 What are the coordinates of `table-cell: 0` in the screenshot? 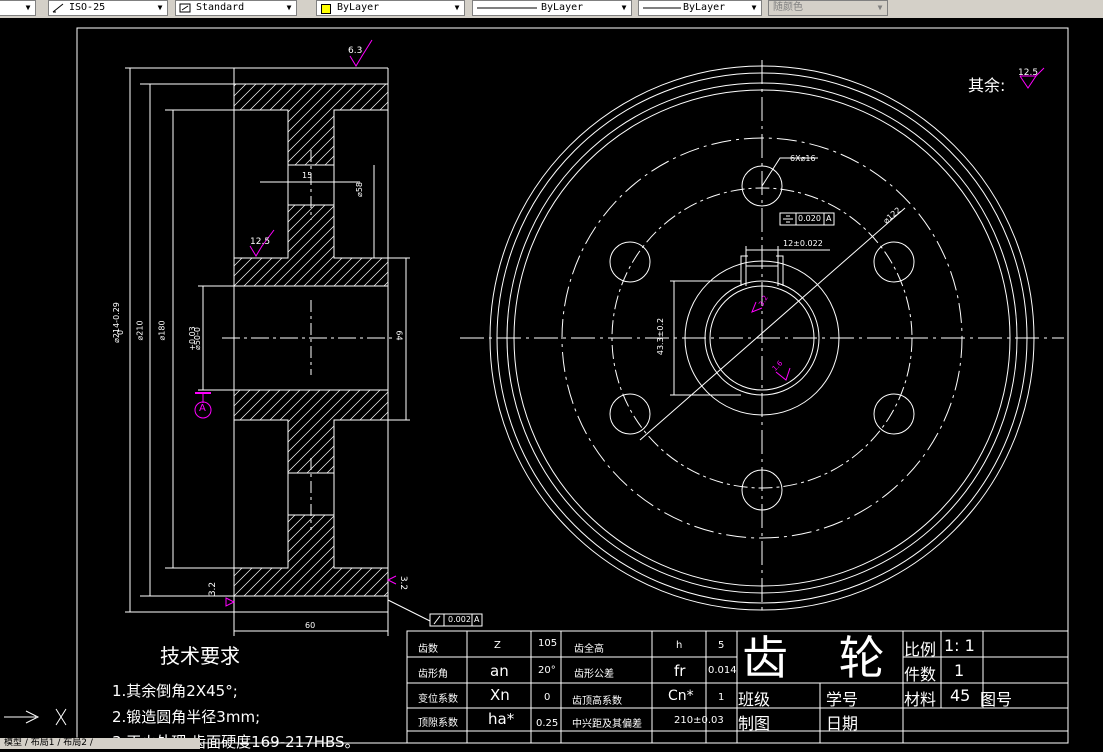 It's located at (547, 697).